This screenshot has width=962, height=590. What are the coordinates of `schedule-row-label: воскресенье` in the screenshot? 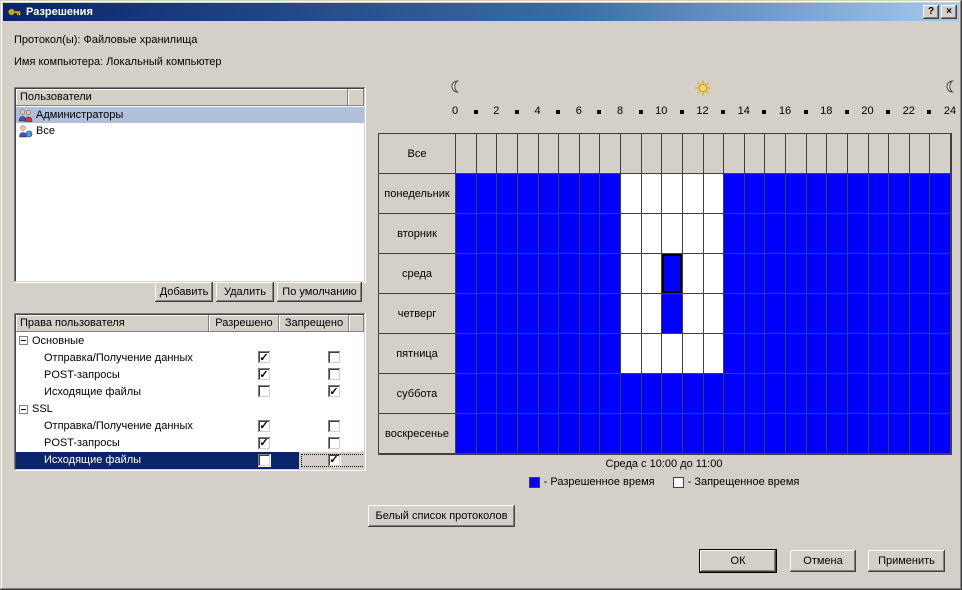 It's located at (417, 434).